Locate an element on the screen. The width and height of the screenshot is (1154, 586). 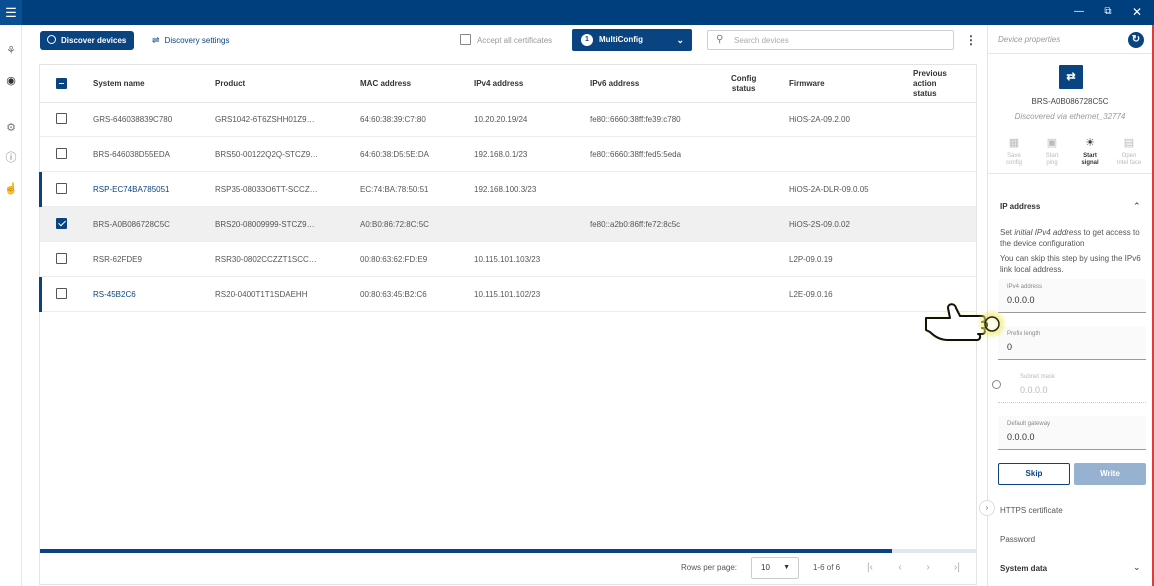
cell-firmware: HiOS-2A-09.2.00 is located at coordinates (819, 119).